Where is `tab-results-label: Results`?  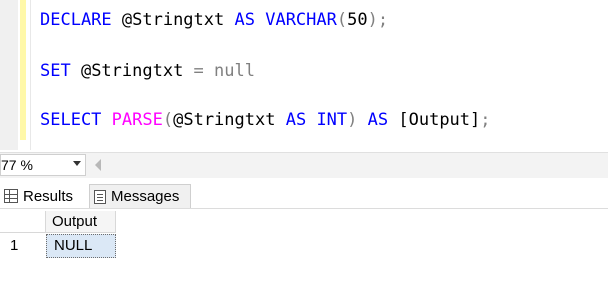 tab-results-label: Results is located at coordinates (48, 196).